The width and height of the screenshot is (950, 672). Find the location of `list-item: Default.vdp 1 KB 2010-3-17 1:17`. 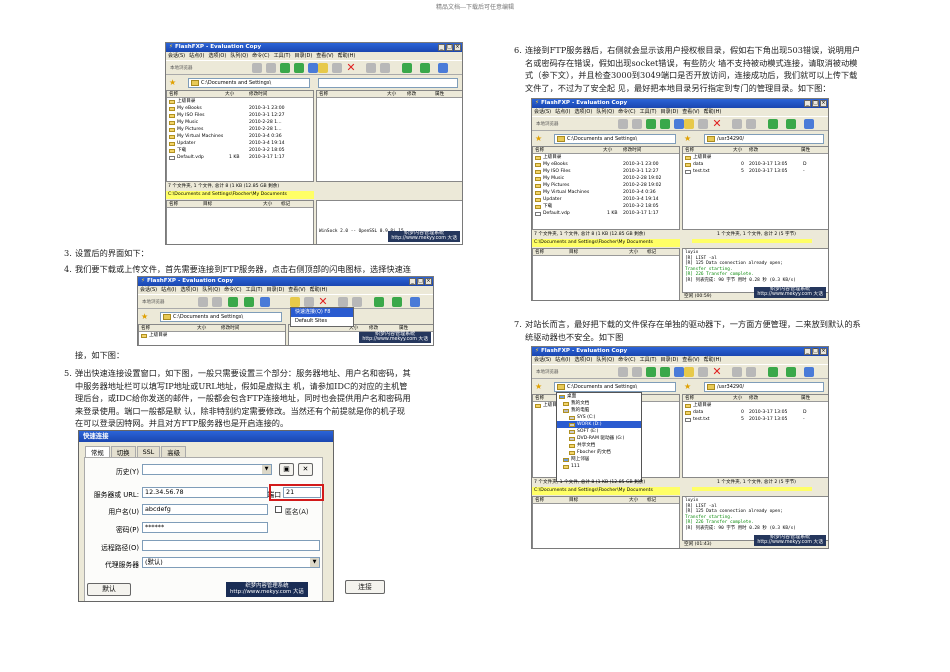

list-item: Default.vdp 1 KB 2010-3-17 1:17 is located at coordinates (240, 157).